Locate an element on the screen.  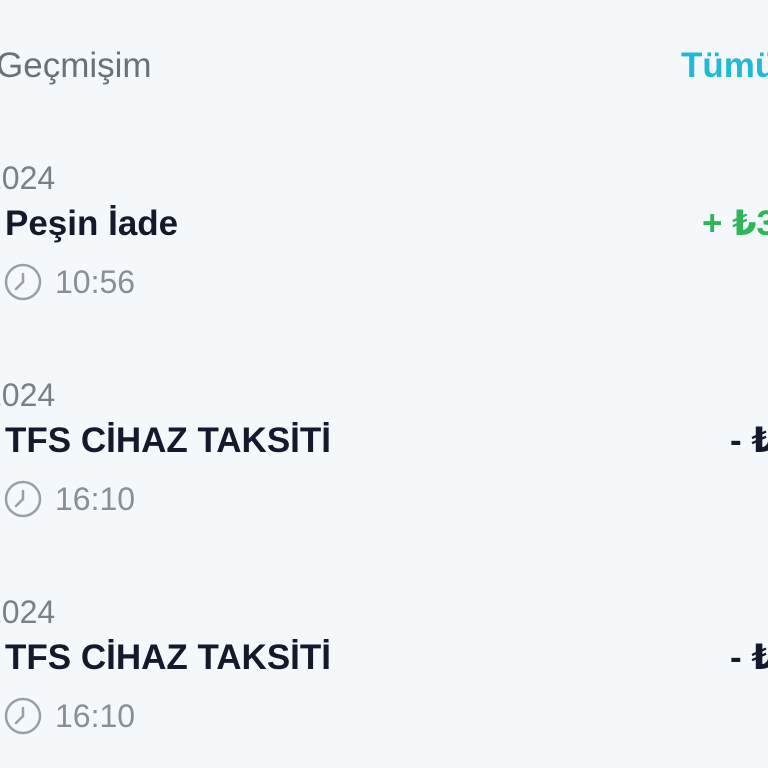
transaction-time-row: 10:56 is located at coordinates (69, 282).